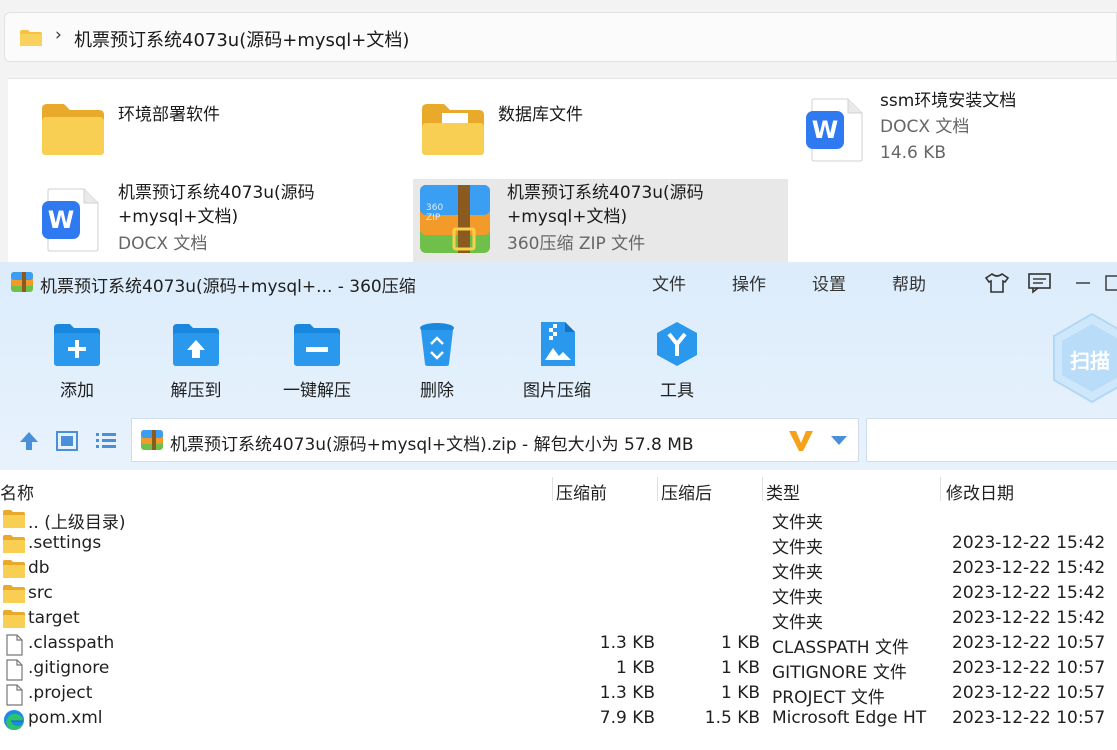 This screenshot has height=750, width=1117. I want to click on row-name: db, so click(39, 568).